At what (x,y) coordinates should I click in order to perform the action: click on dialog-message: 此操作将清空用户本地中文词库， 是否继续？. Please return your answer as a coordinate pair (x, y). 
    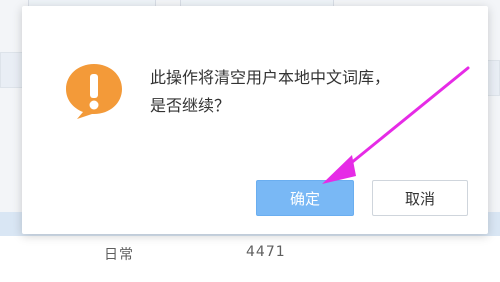
    Looking at the image, I should click on (270, 92).